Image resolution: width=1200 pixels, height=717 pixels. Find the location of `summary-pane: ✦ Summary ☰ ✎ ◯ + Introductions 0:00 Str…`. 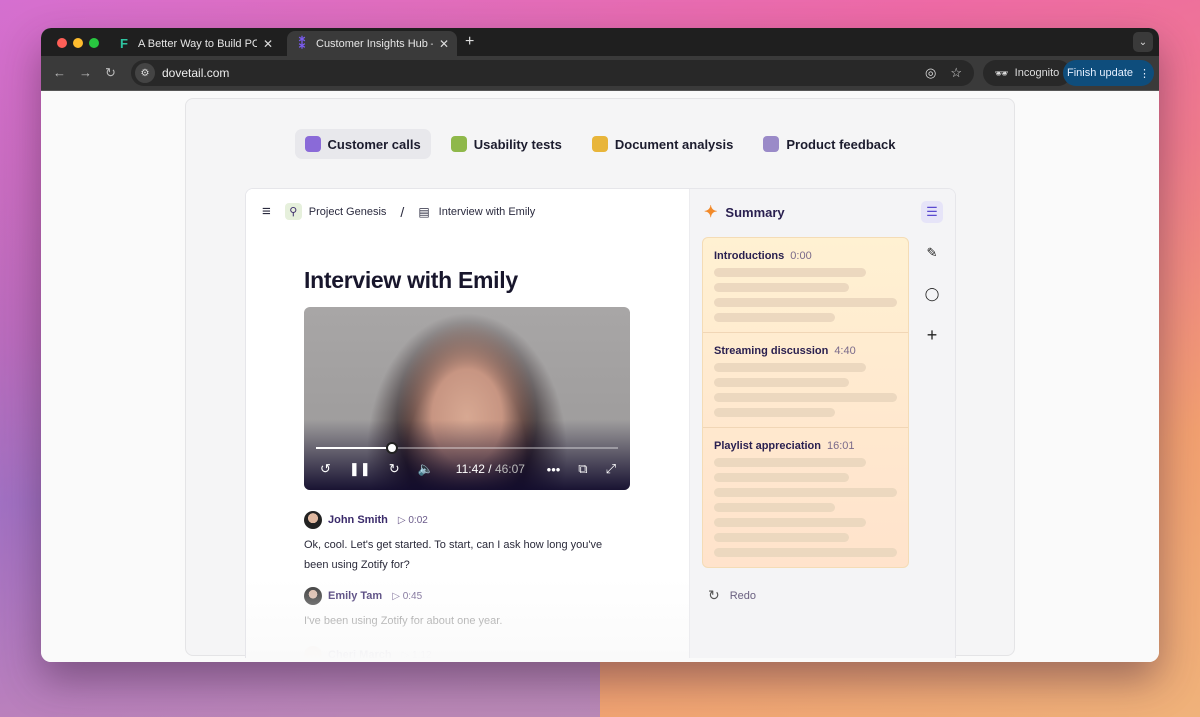

summary-pane: ✦ Summary ☰ ✎ ◯ + Introductions 0:00 Str… is located at coordinates (822, 423).